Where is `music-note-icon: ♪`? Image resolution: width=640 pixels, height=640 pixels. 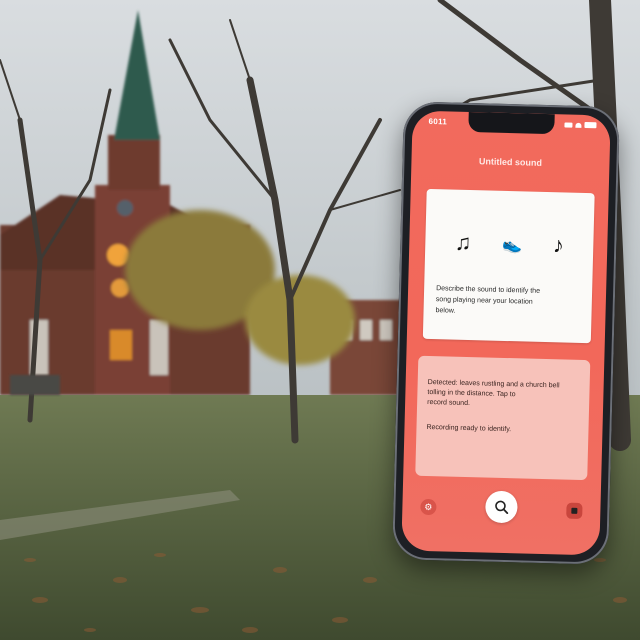 music-note-icon: ♪ is located at coordinates (558, 245).